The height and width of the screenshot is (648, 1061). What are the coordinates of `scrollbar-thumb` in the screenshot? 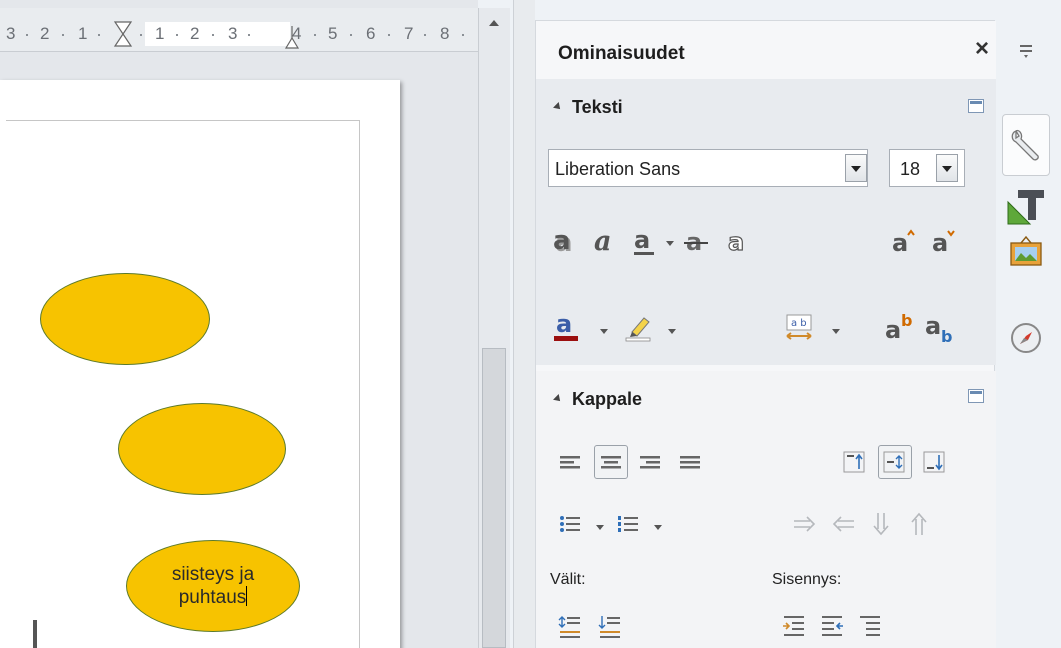 It's located at (494, 498).